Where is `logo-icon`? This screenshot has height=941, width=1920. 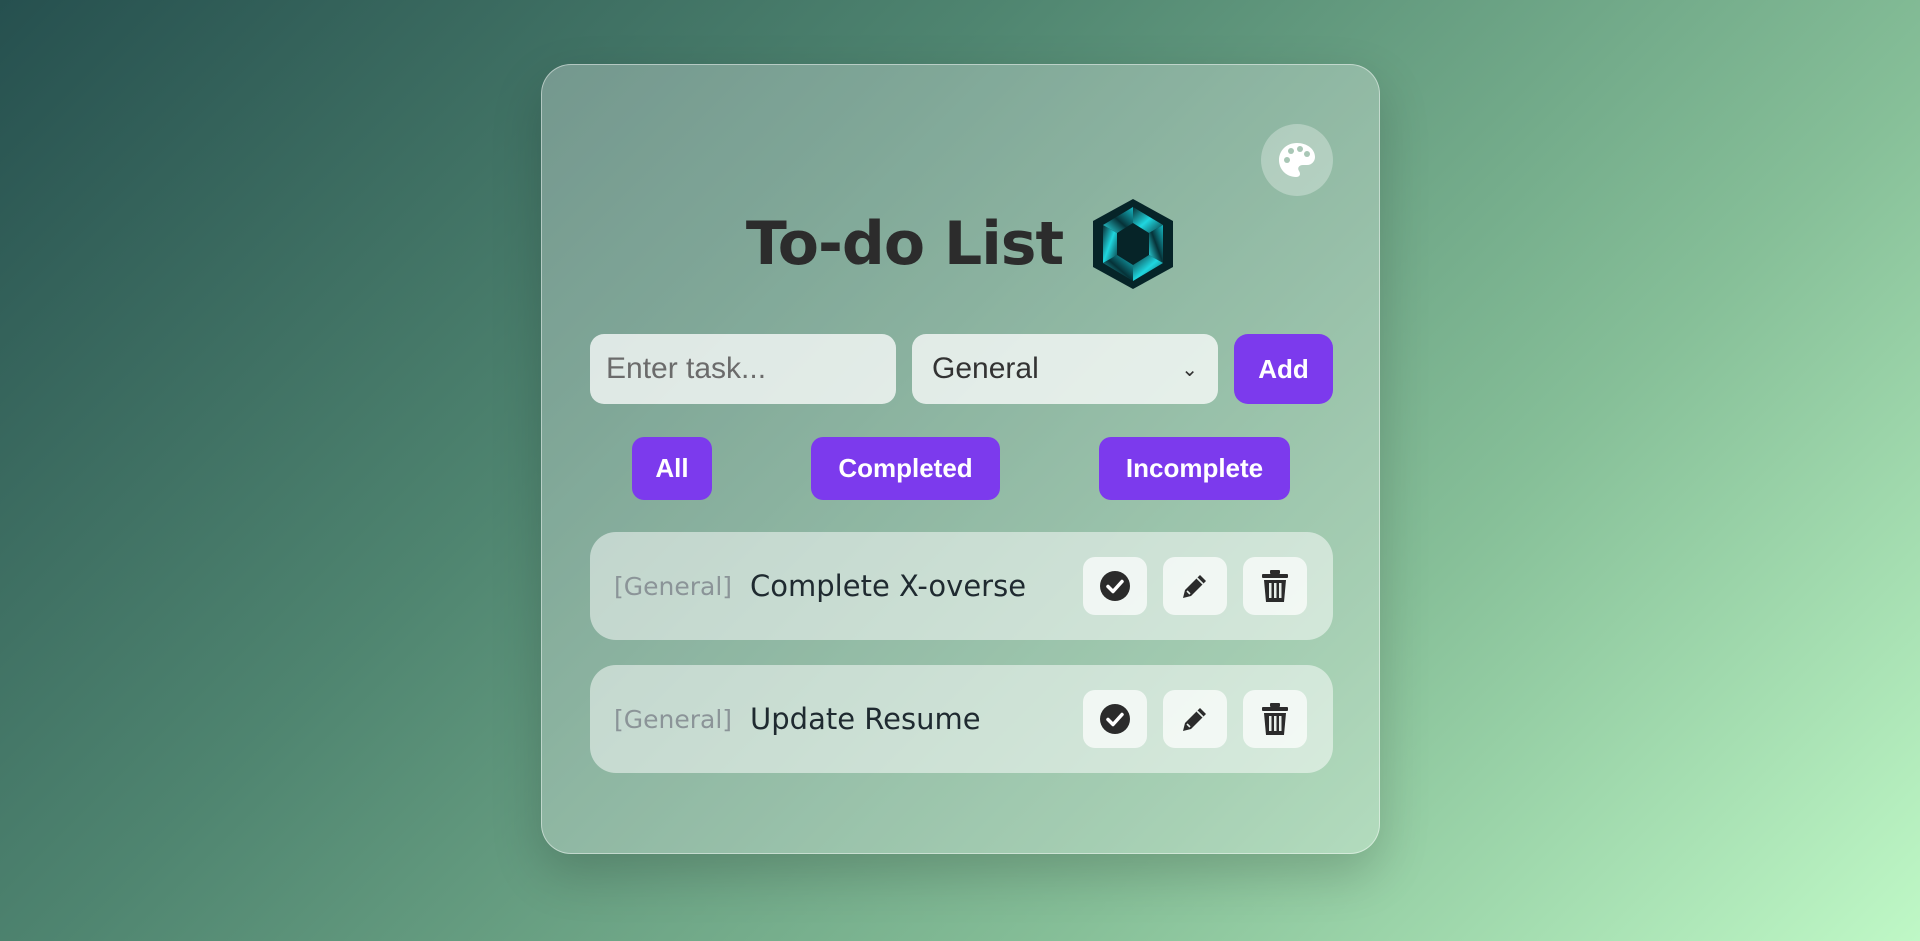 logo-icon is located at coordinates (1133, 244).